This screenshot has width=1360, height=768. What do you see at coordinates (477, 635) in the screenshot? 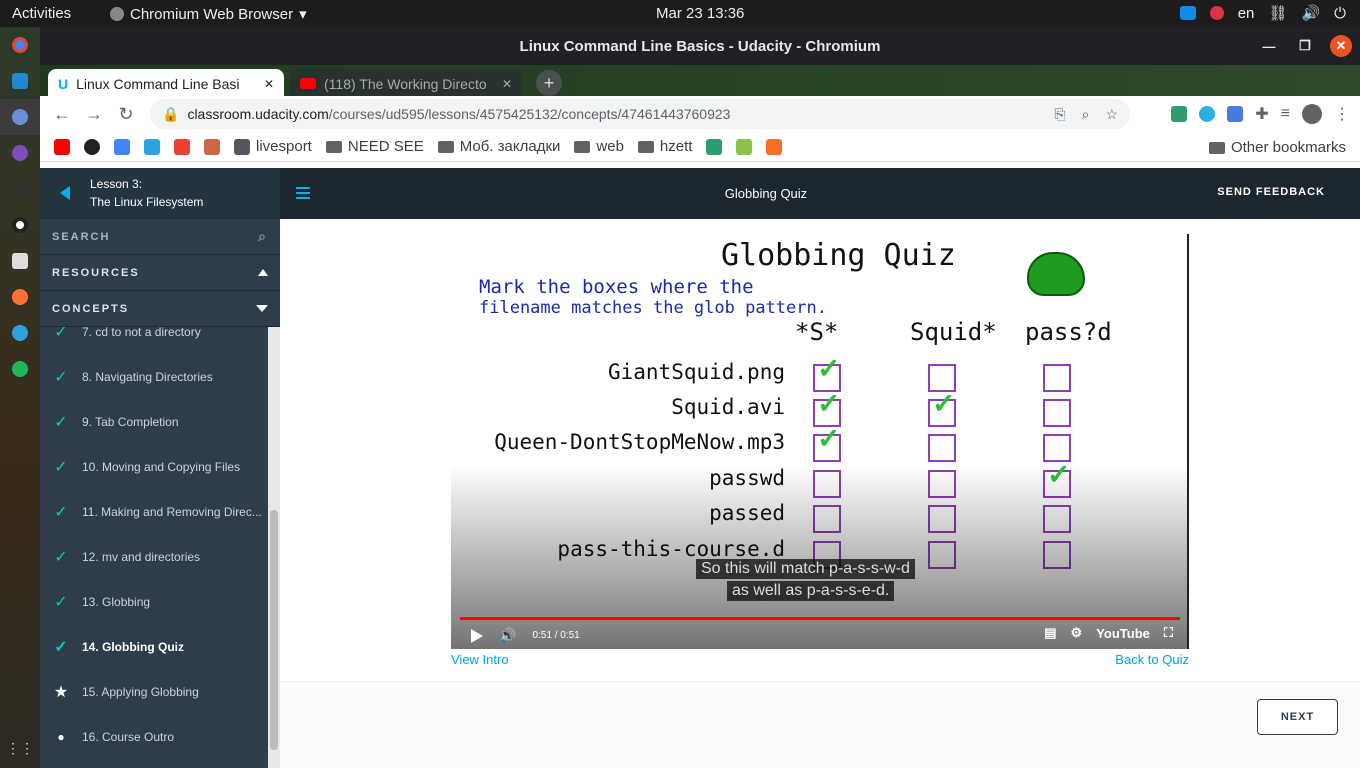
I see `play-icon` at bounding box center [477, 635].